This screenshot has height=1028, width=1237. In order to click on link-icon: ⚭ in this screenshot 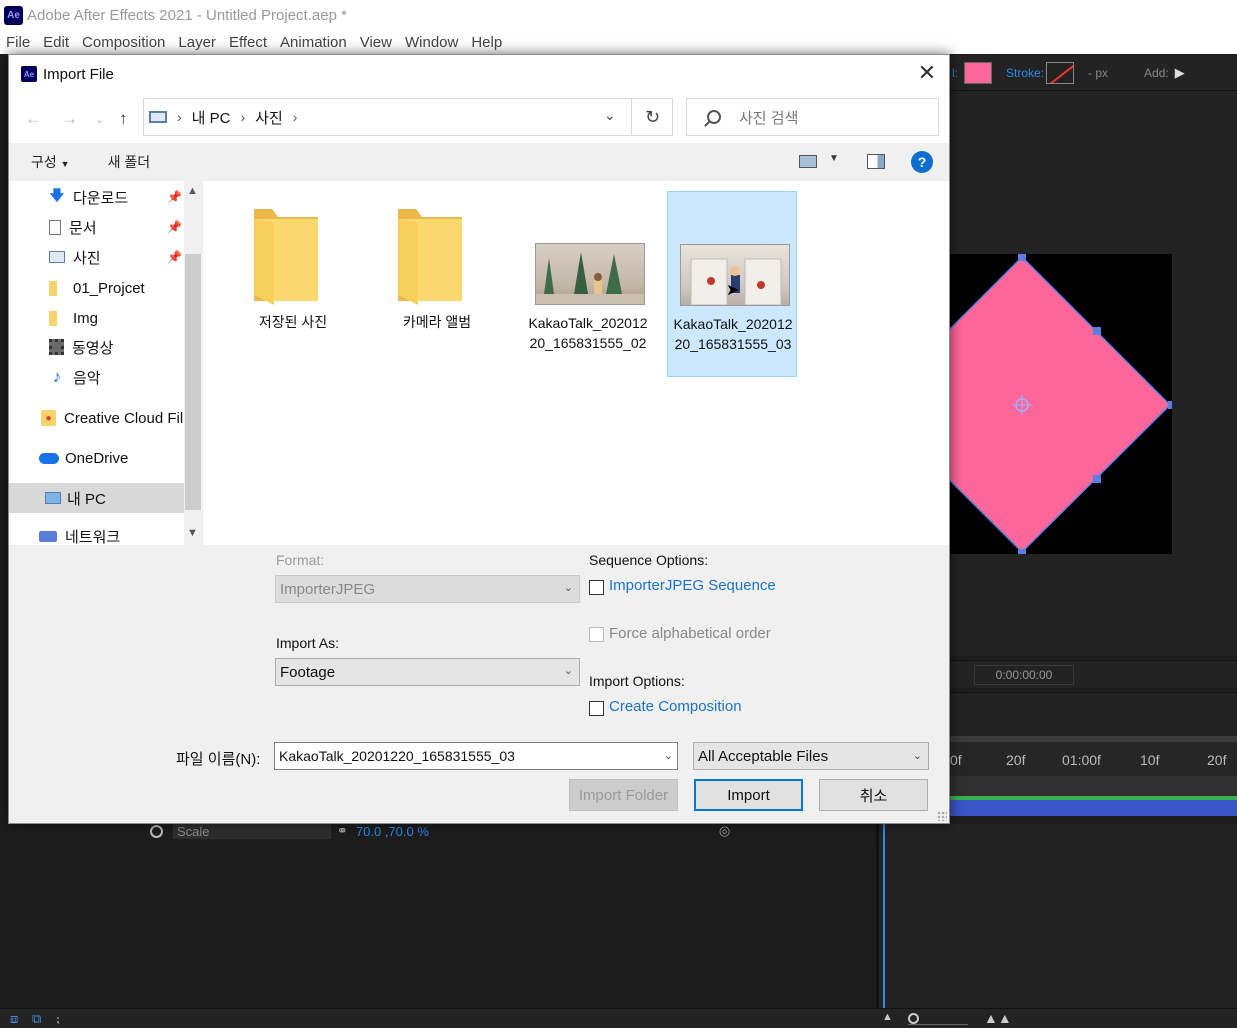, I will do `click(342, 831)`.